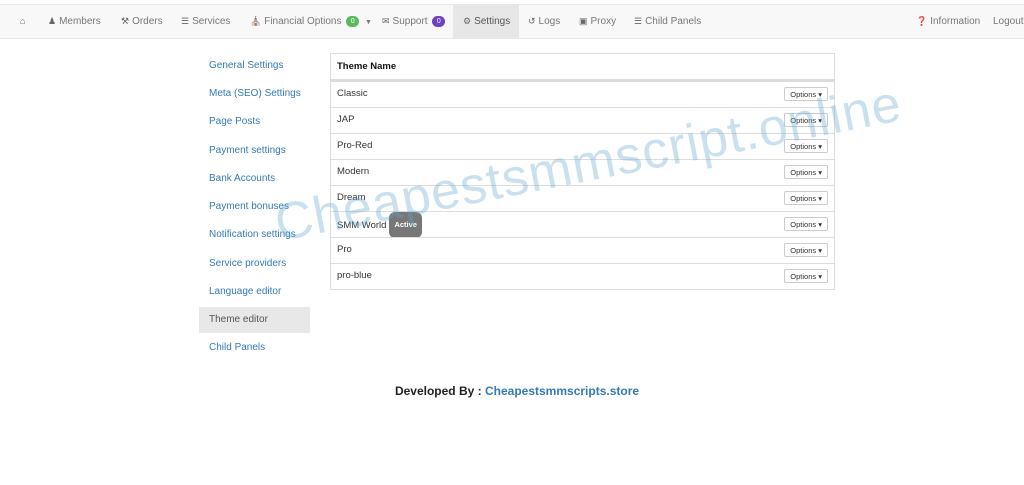  What do you see at coordinates (410, 21) in the screenshot?
I see `nav-label: Support` at bounding box center [410, 21].